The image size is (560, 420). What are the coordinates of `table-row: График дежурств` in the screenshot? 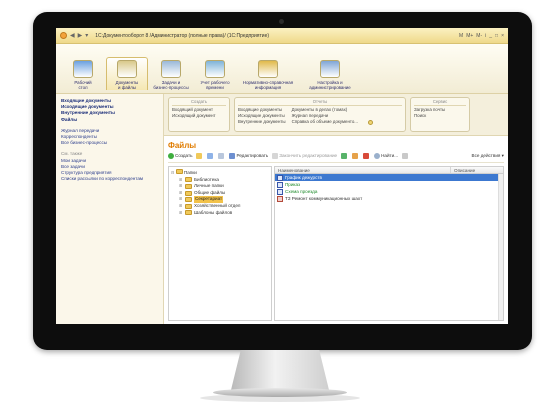 It's located at (389, 177).